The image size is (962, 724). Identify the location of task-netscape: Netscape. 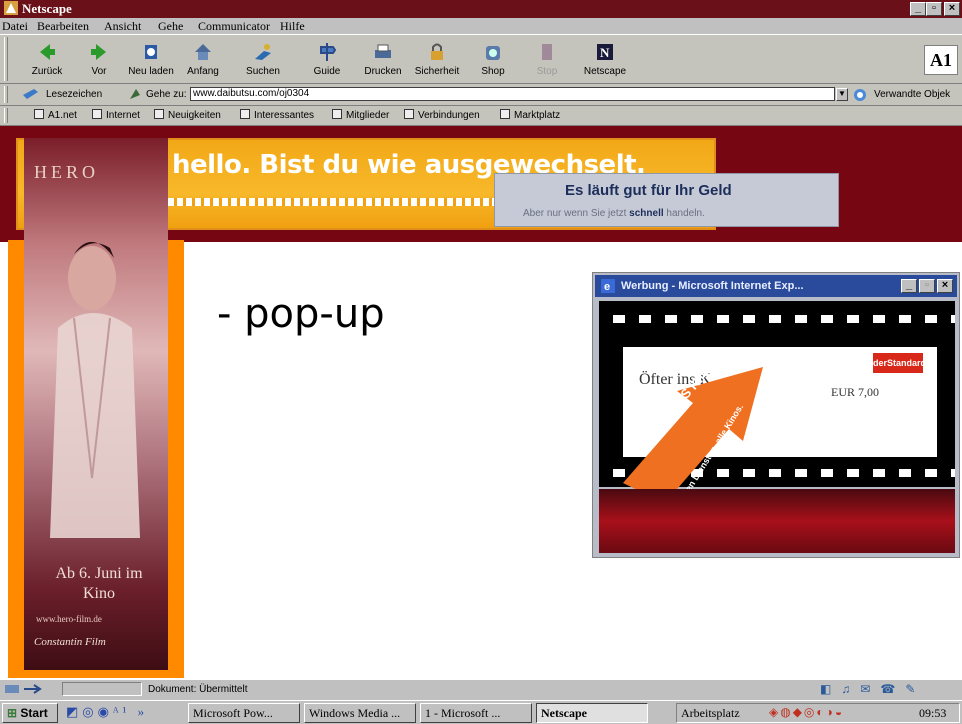
(592, 713).